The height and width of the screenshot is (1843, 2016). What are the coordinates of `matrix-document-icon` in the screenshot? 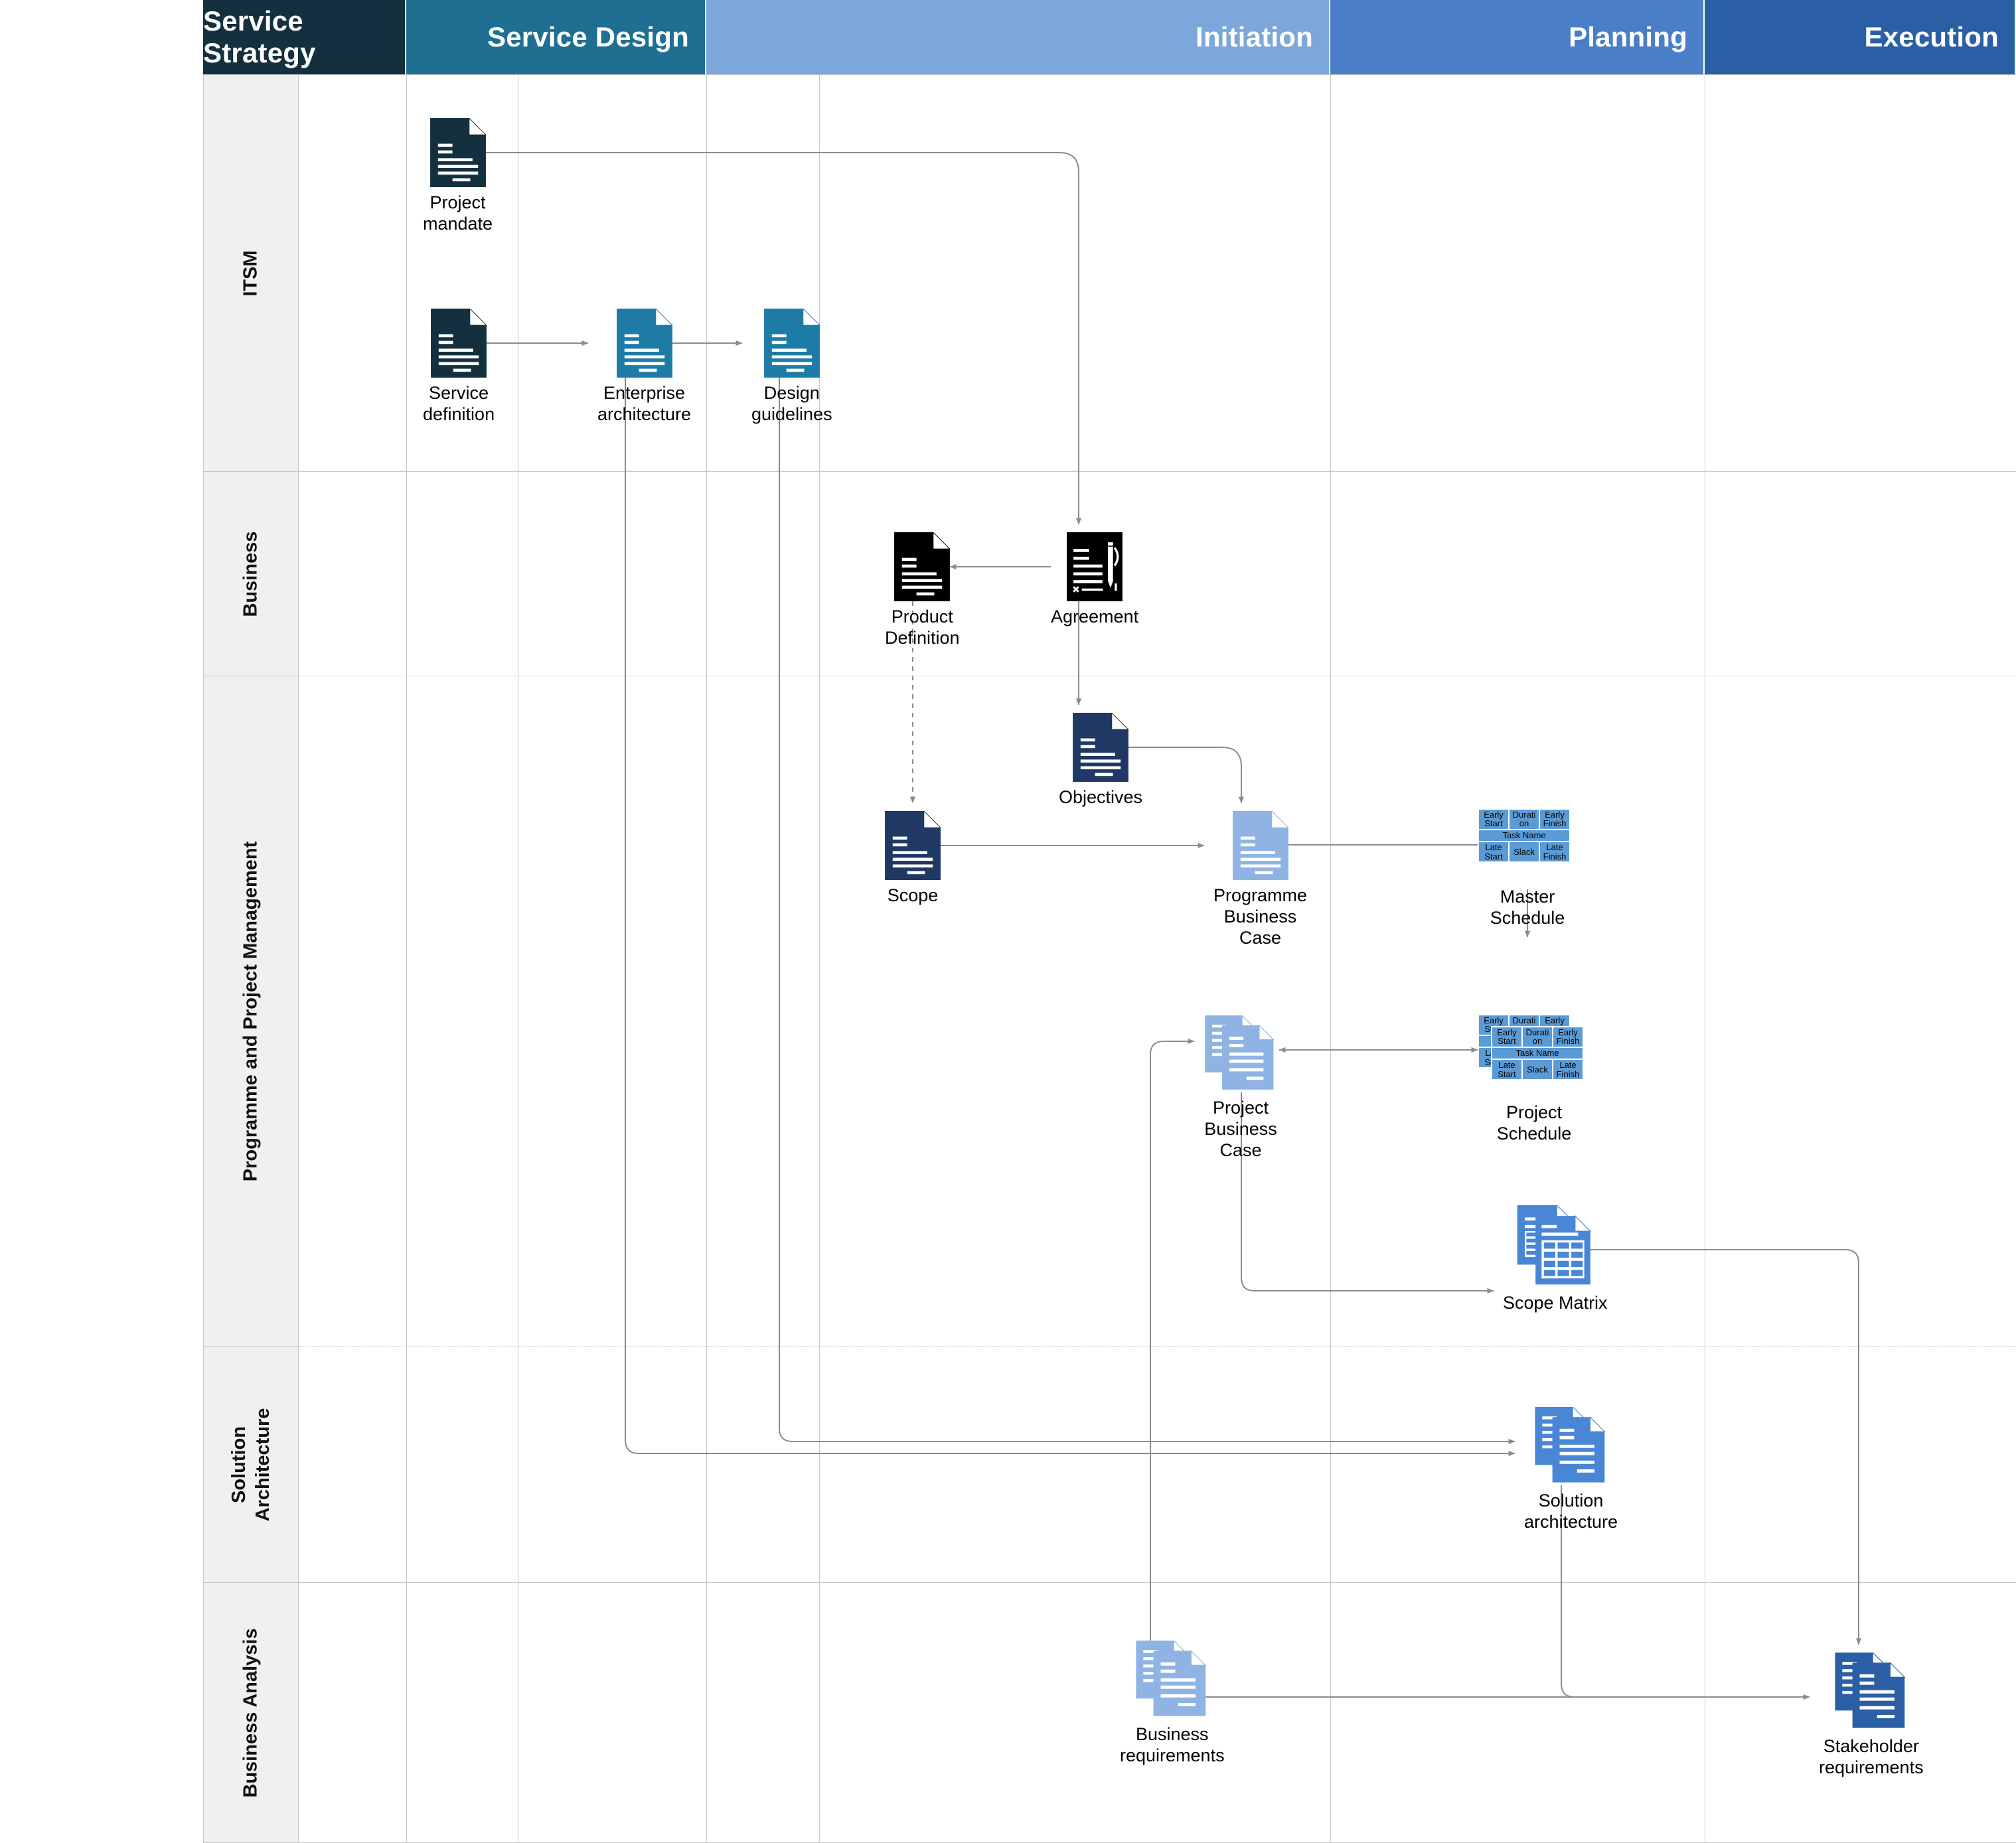 It's located at (1555, 1246).